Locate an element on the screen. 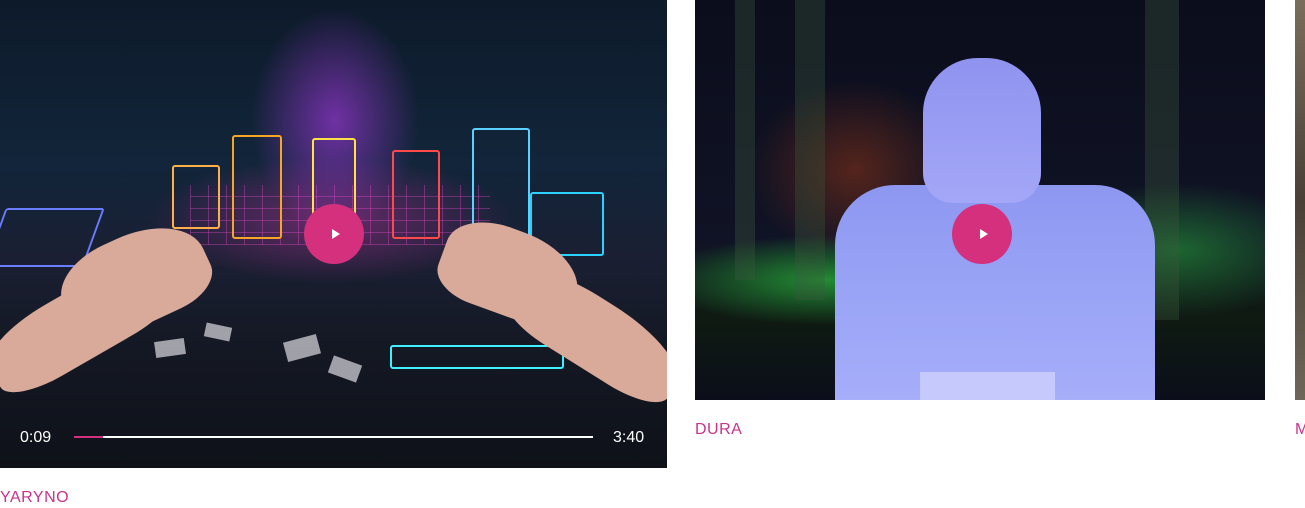  progress-bar is located at coordinates (333, 437).